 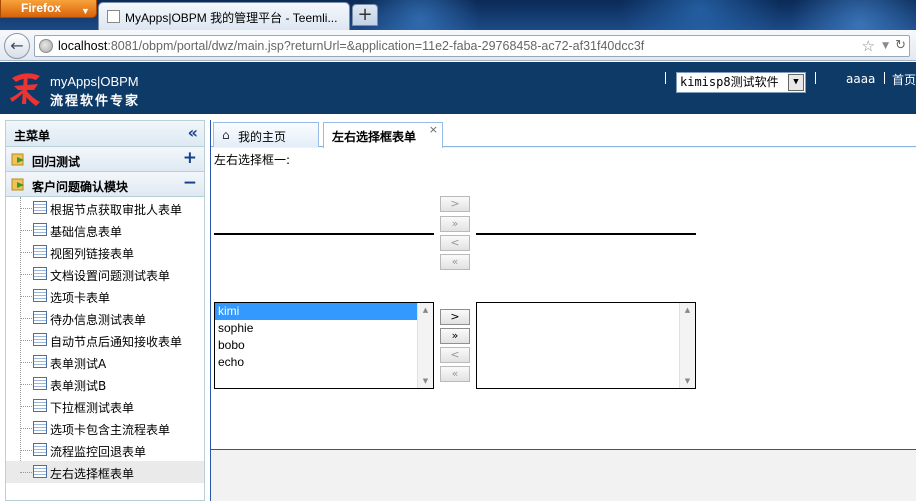 What do you see at coordinates (252, 160) in the screenshot?
I see `field-label: 左右选择框一:` at bounding box center [252, 160].